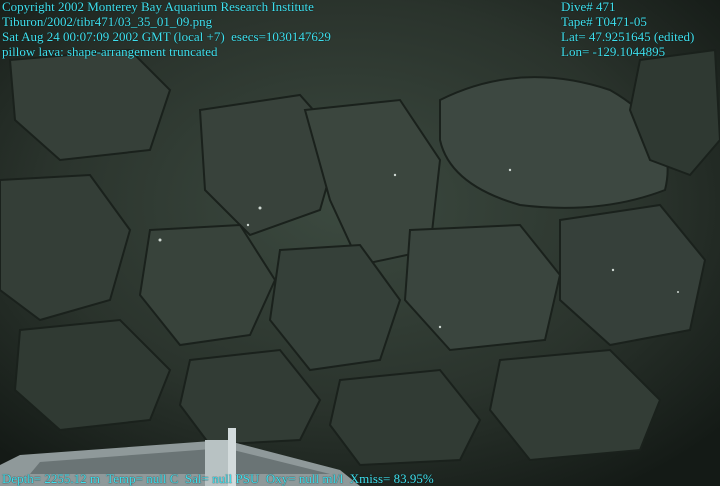 Image resolution: width=720 pixels, height=486 pixels. I want to click on overlay-line-latitude: Lat= 47.9251645 (edited), so click(628, 36).